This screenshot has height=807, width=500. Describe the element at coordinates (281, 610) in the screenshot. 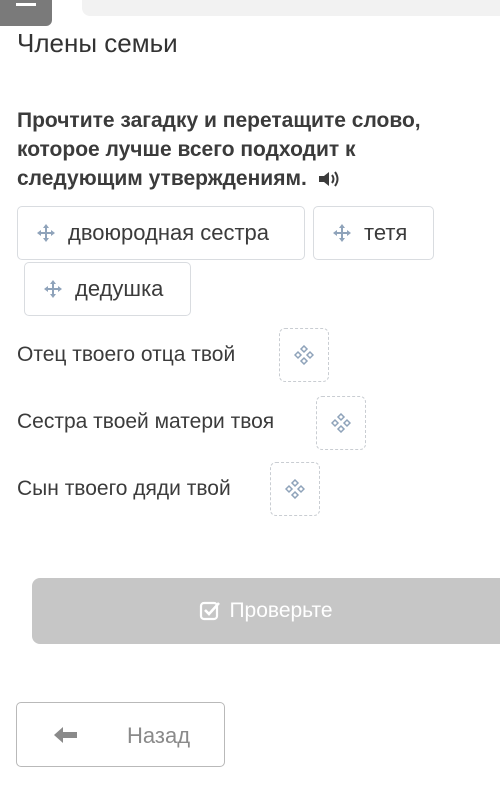

I see `check-button-label: Проверьте` at that location.